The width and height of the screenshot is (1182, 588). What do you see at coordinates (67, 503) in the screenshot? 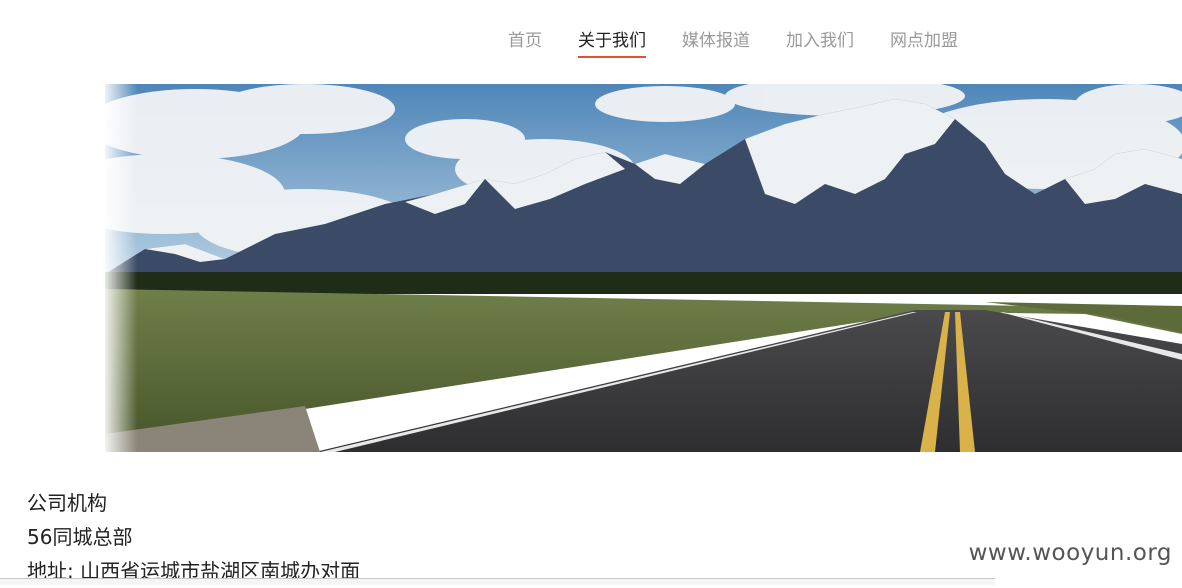
I see `section-title: 公司机构` at bounding box center [67, 503].